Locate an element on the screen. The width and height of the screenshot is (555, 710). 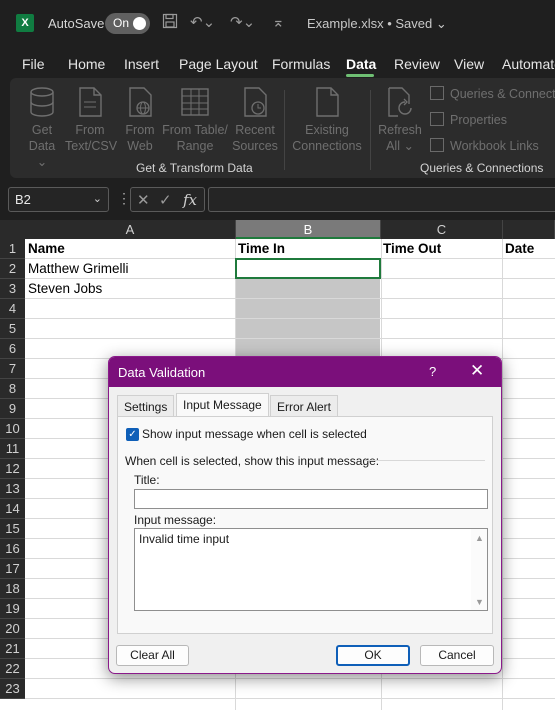
row-header: 2 is located at coordinates (12, 269).